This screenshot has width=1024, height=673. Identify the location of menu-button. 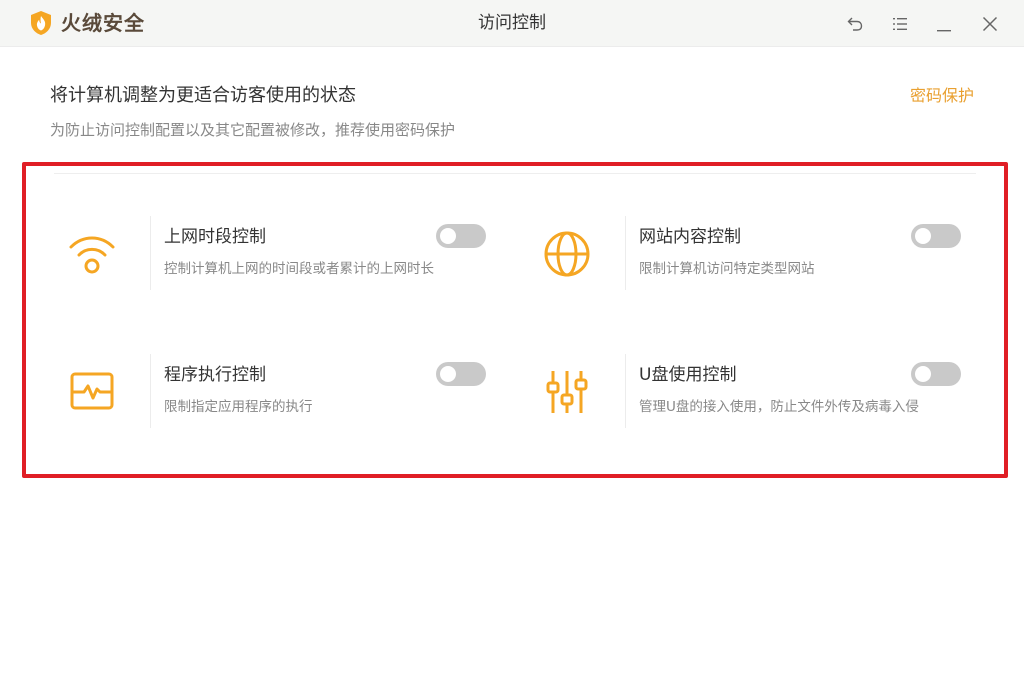
(900, 24).